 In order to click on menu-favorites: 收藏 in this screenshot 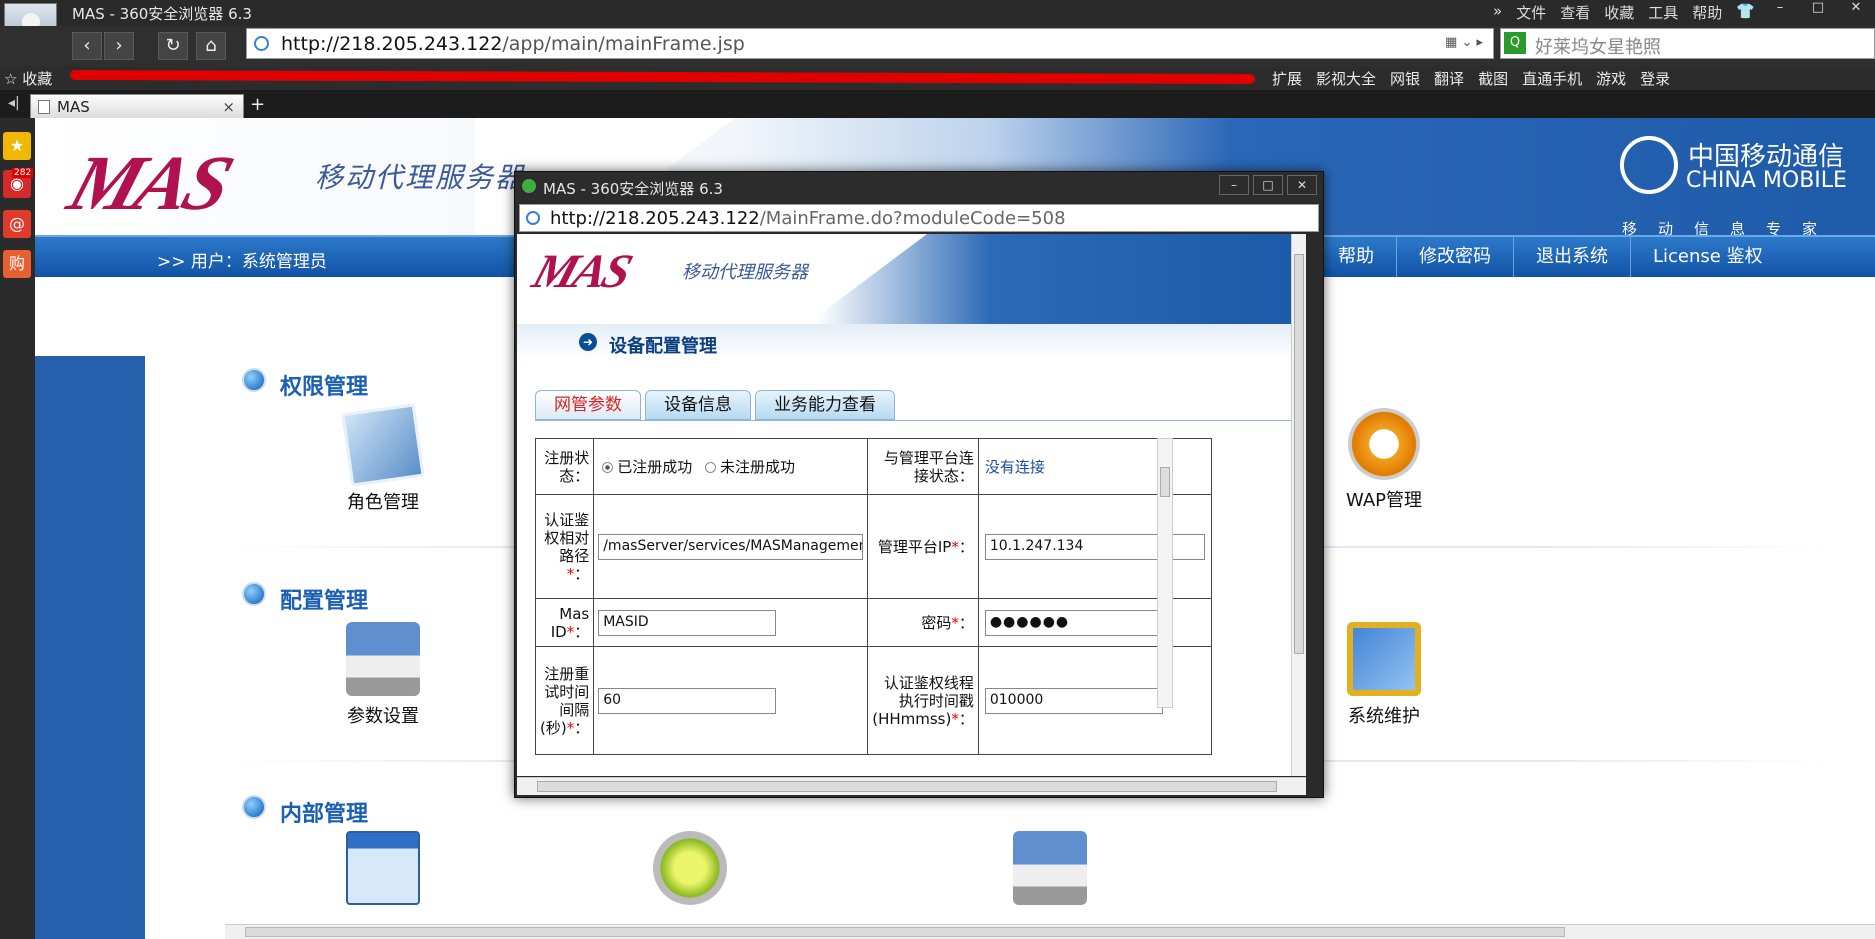, I will do `click(1619, 12)`.